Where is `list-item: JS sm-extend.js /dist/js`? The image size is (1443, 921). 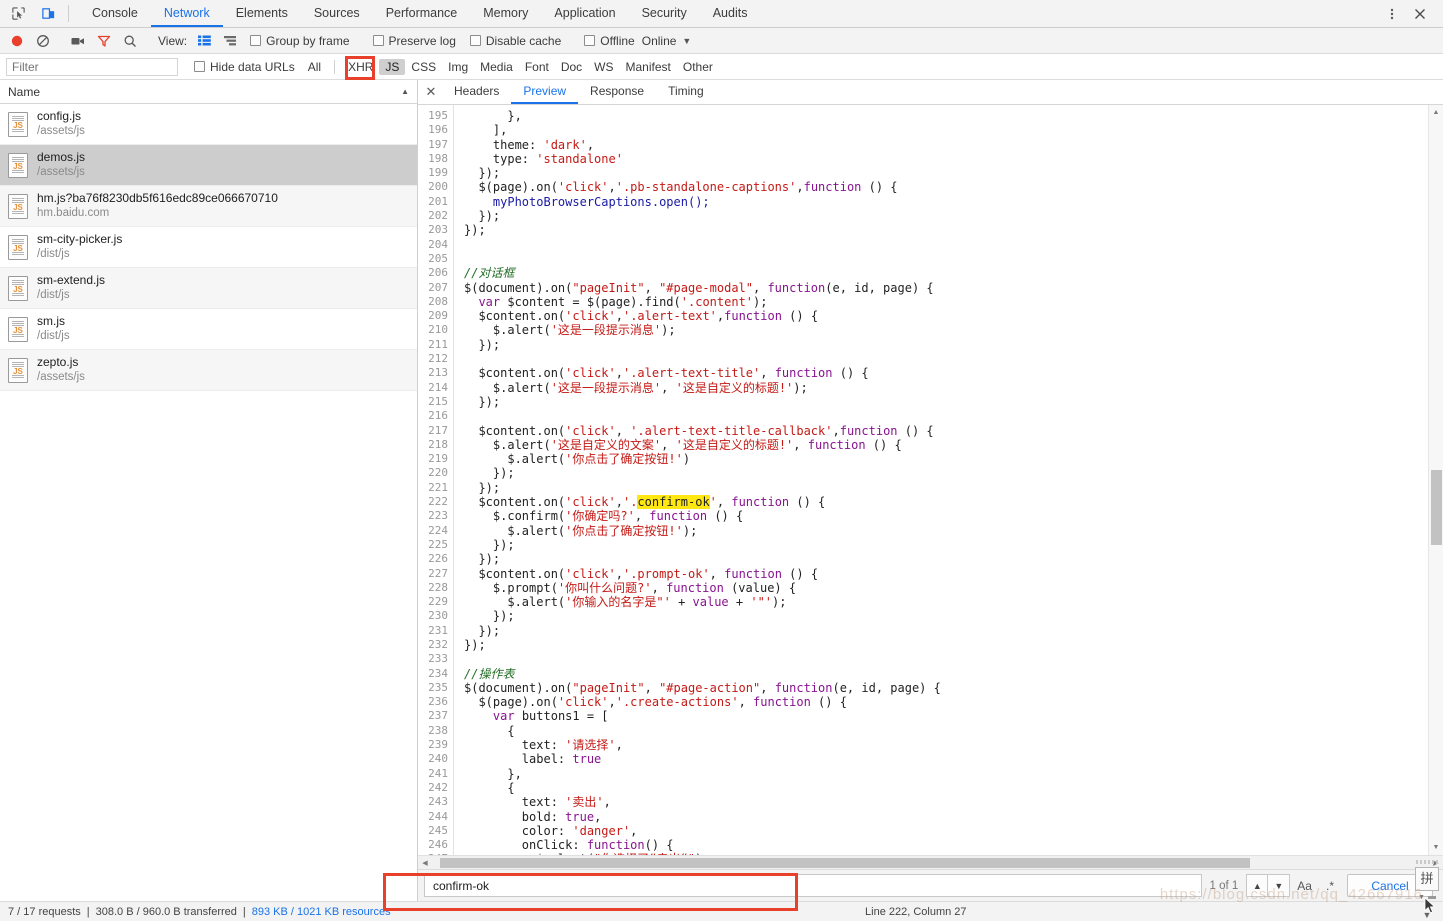 list-item: JS sm-extend.js /dist/js is located at coordinates (208, 288).